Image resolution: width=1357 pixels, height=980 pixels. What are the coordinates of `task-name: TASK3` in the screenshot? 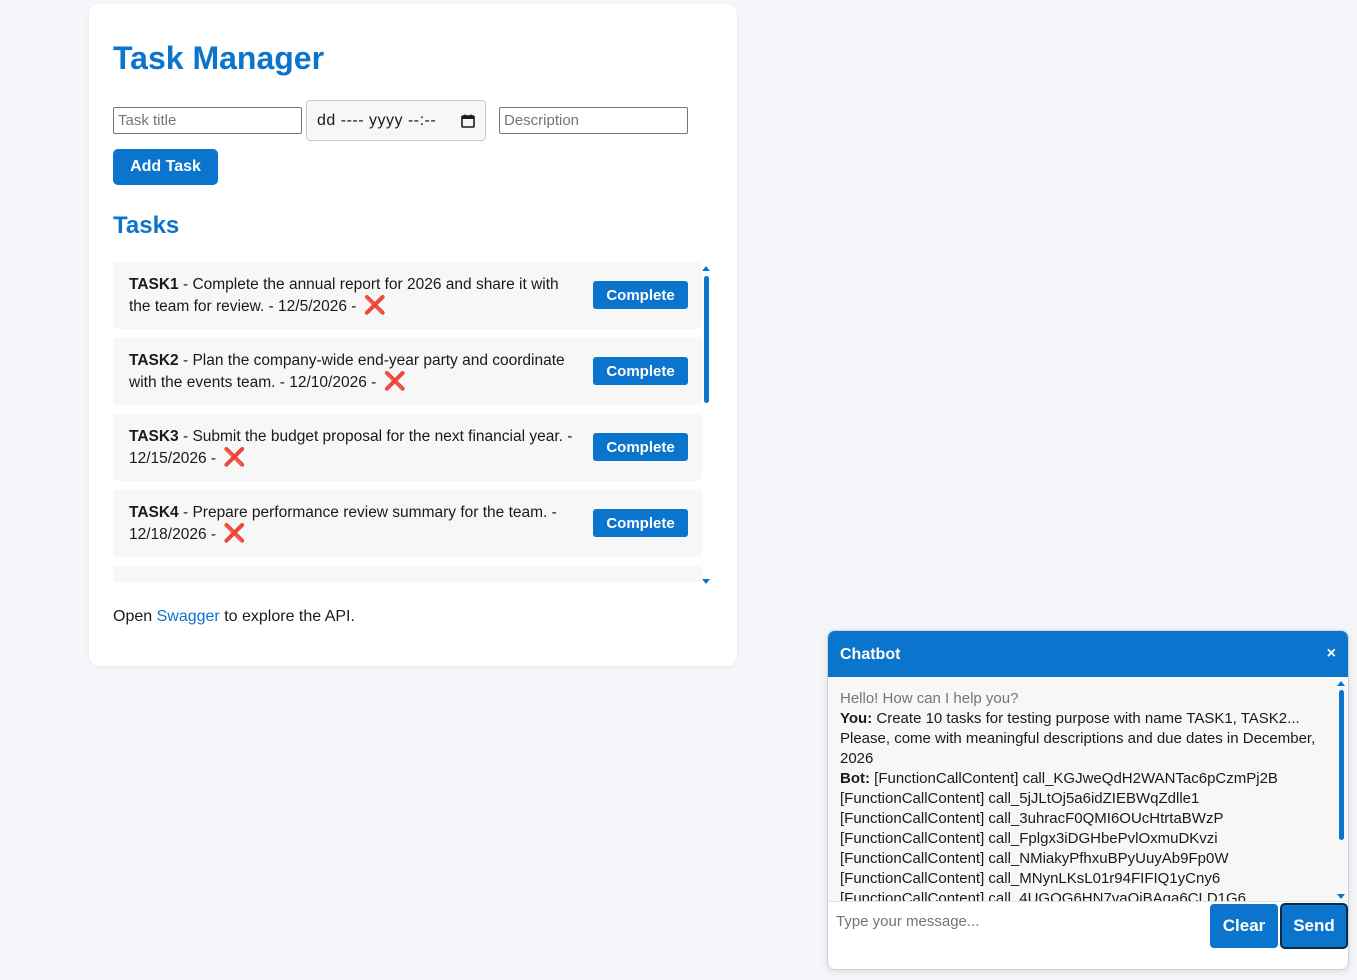 It's located at (154, 436).